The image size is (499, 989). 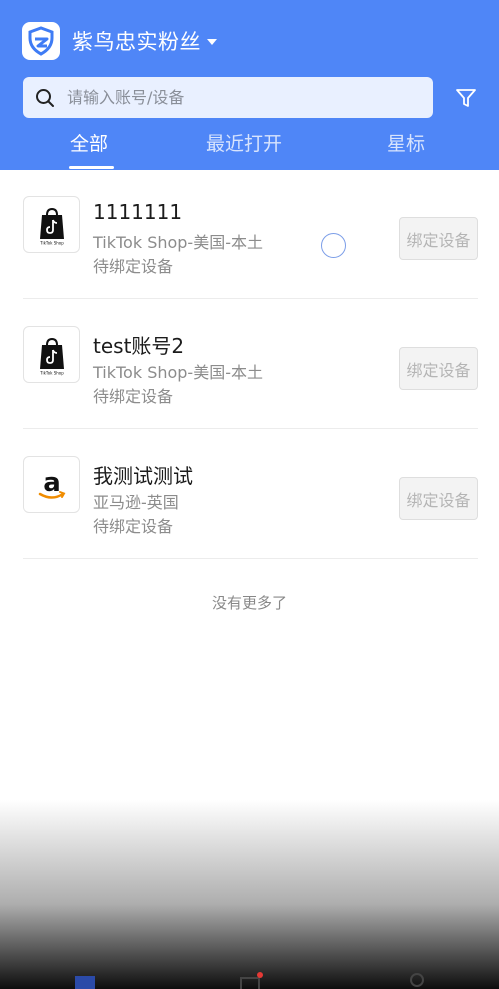 What do you see at coordinates (250, 979) in the screenshot?
I see `shop-icon` at bounding box center [250, 979].